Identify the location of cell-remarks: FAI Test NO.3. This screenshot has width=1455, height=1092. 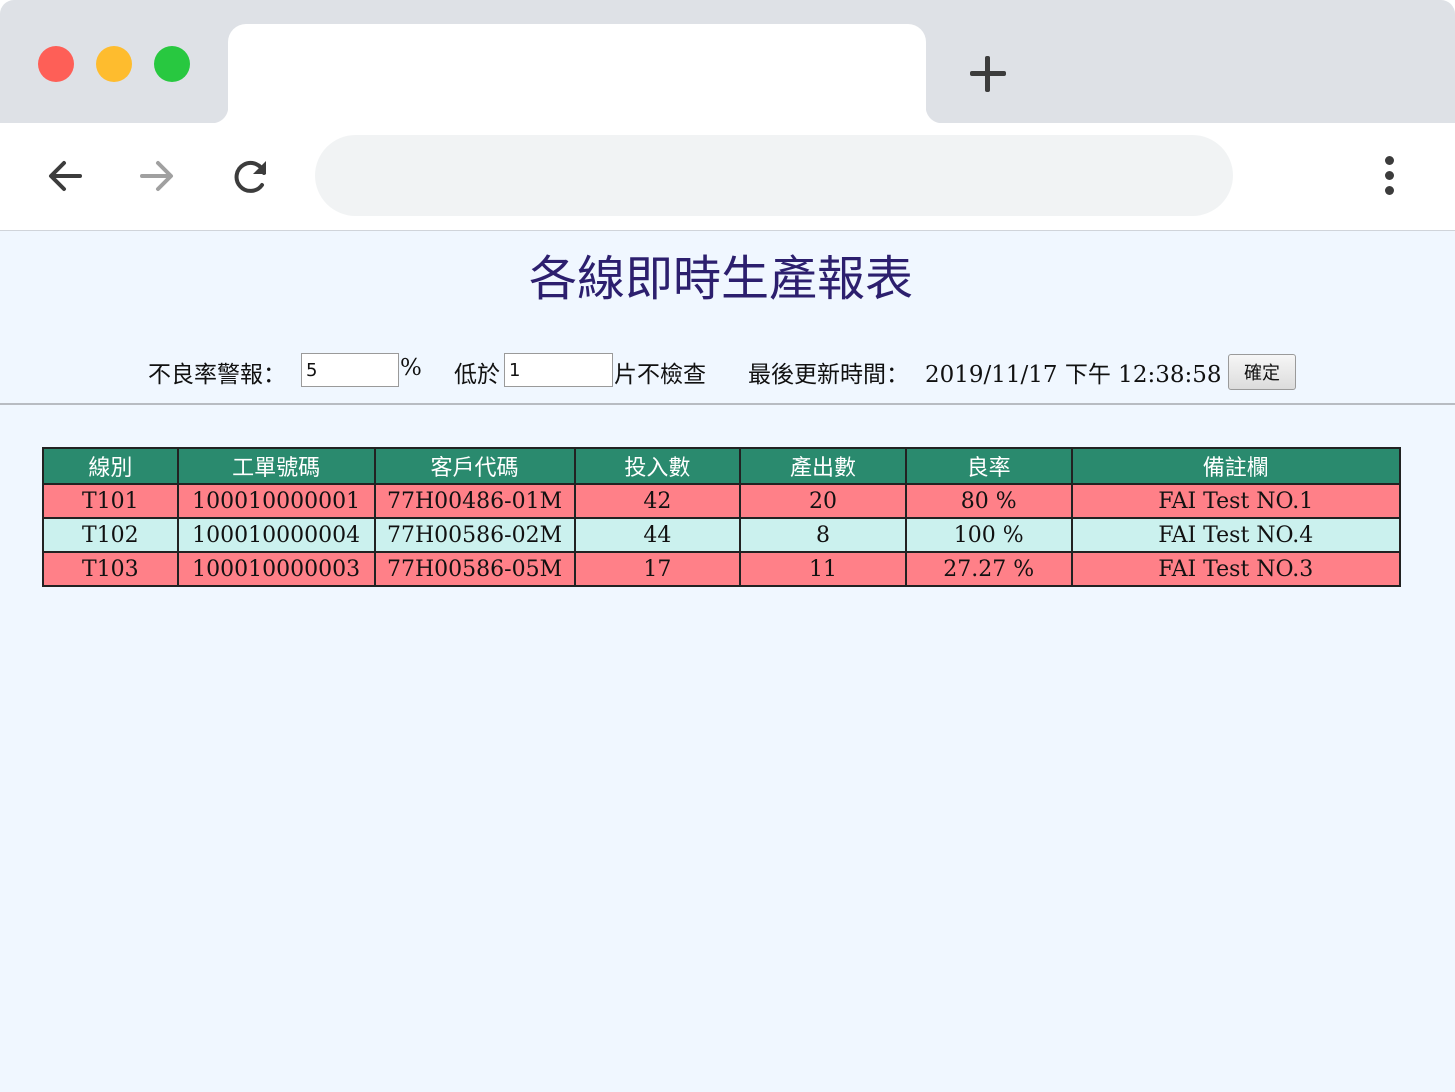
(1236, 569).